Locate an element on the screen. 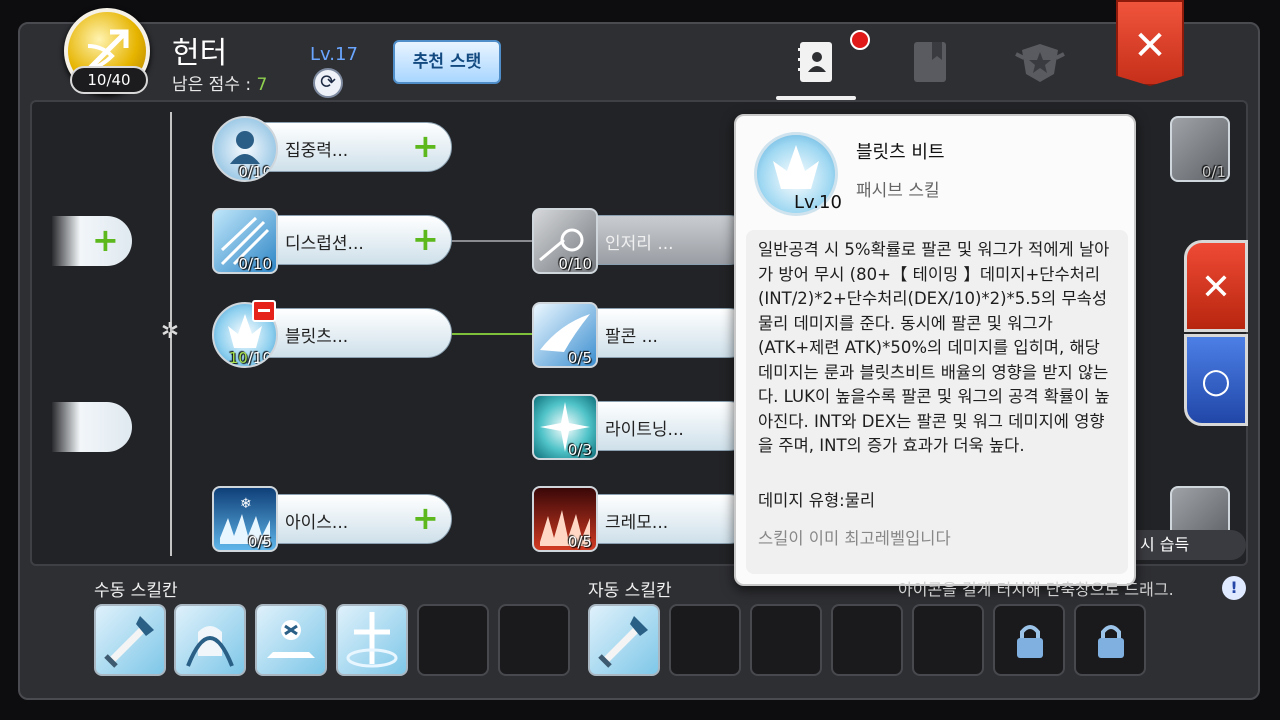 The image size is (1280, 720). auto-slot-7-locked is located at coordinates (1110, 640).